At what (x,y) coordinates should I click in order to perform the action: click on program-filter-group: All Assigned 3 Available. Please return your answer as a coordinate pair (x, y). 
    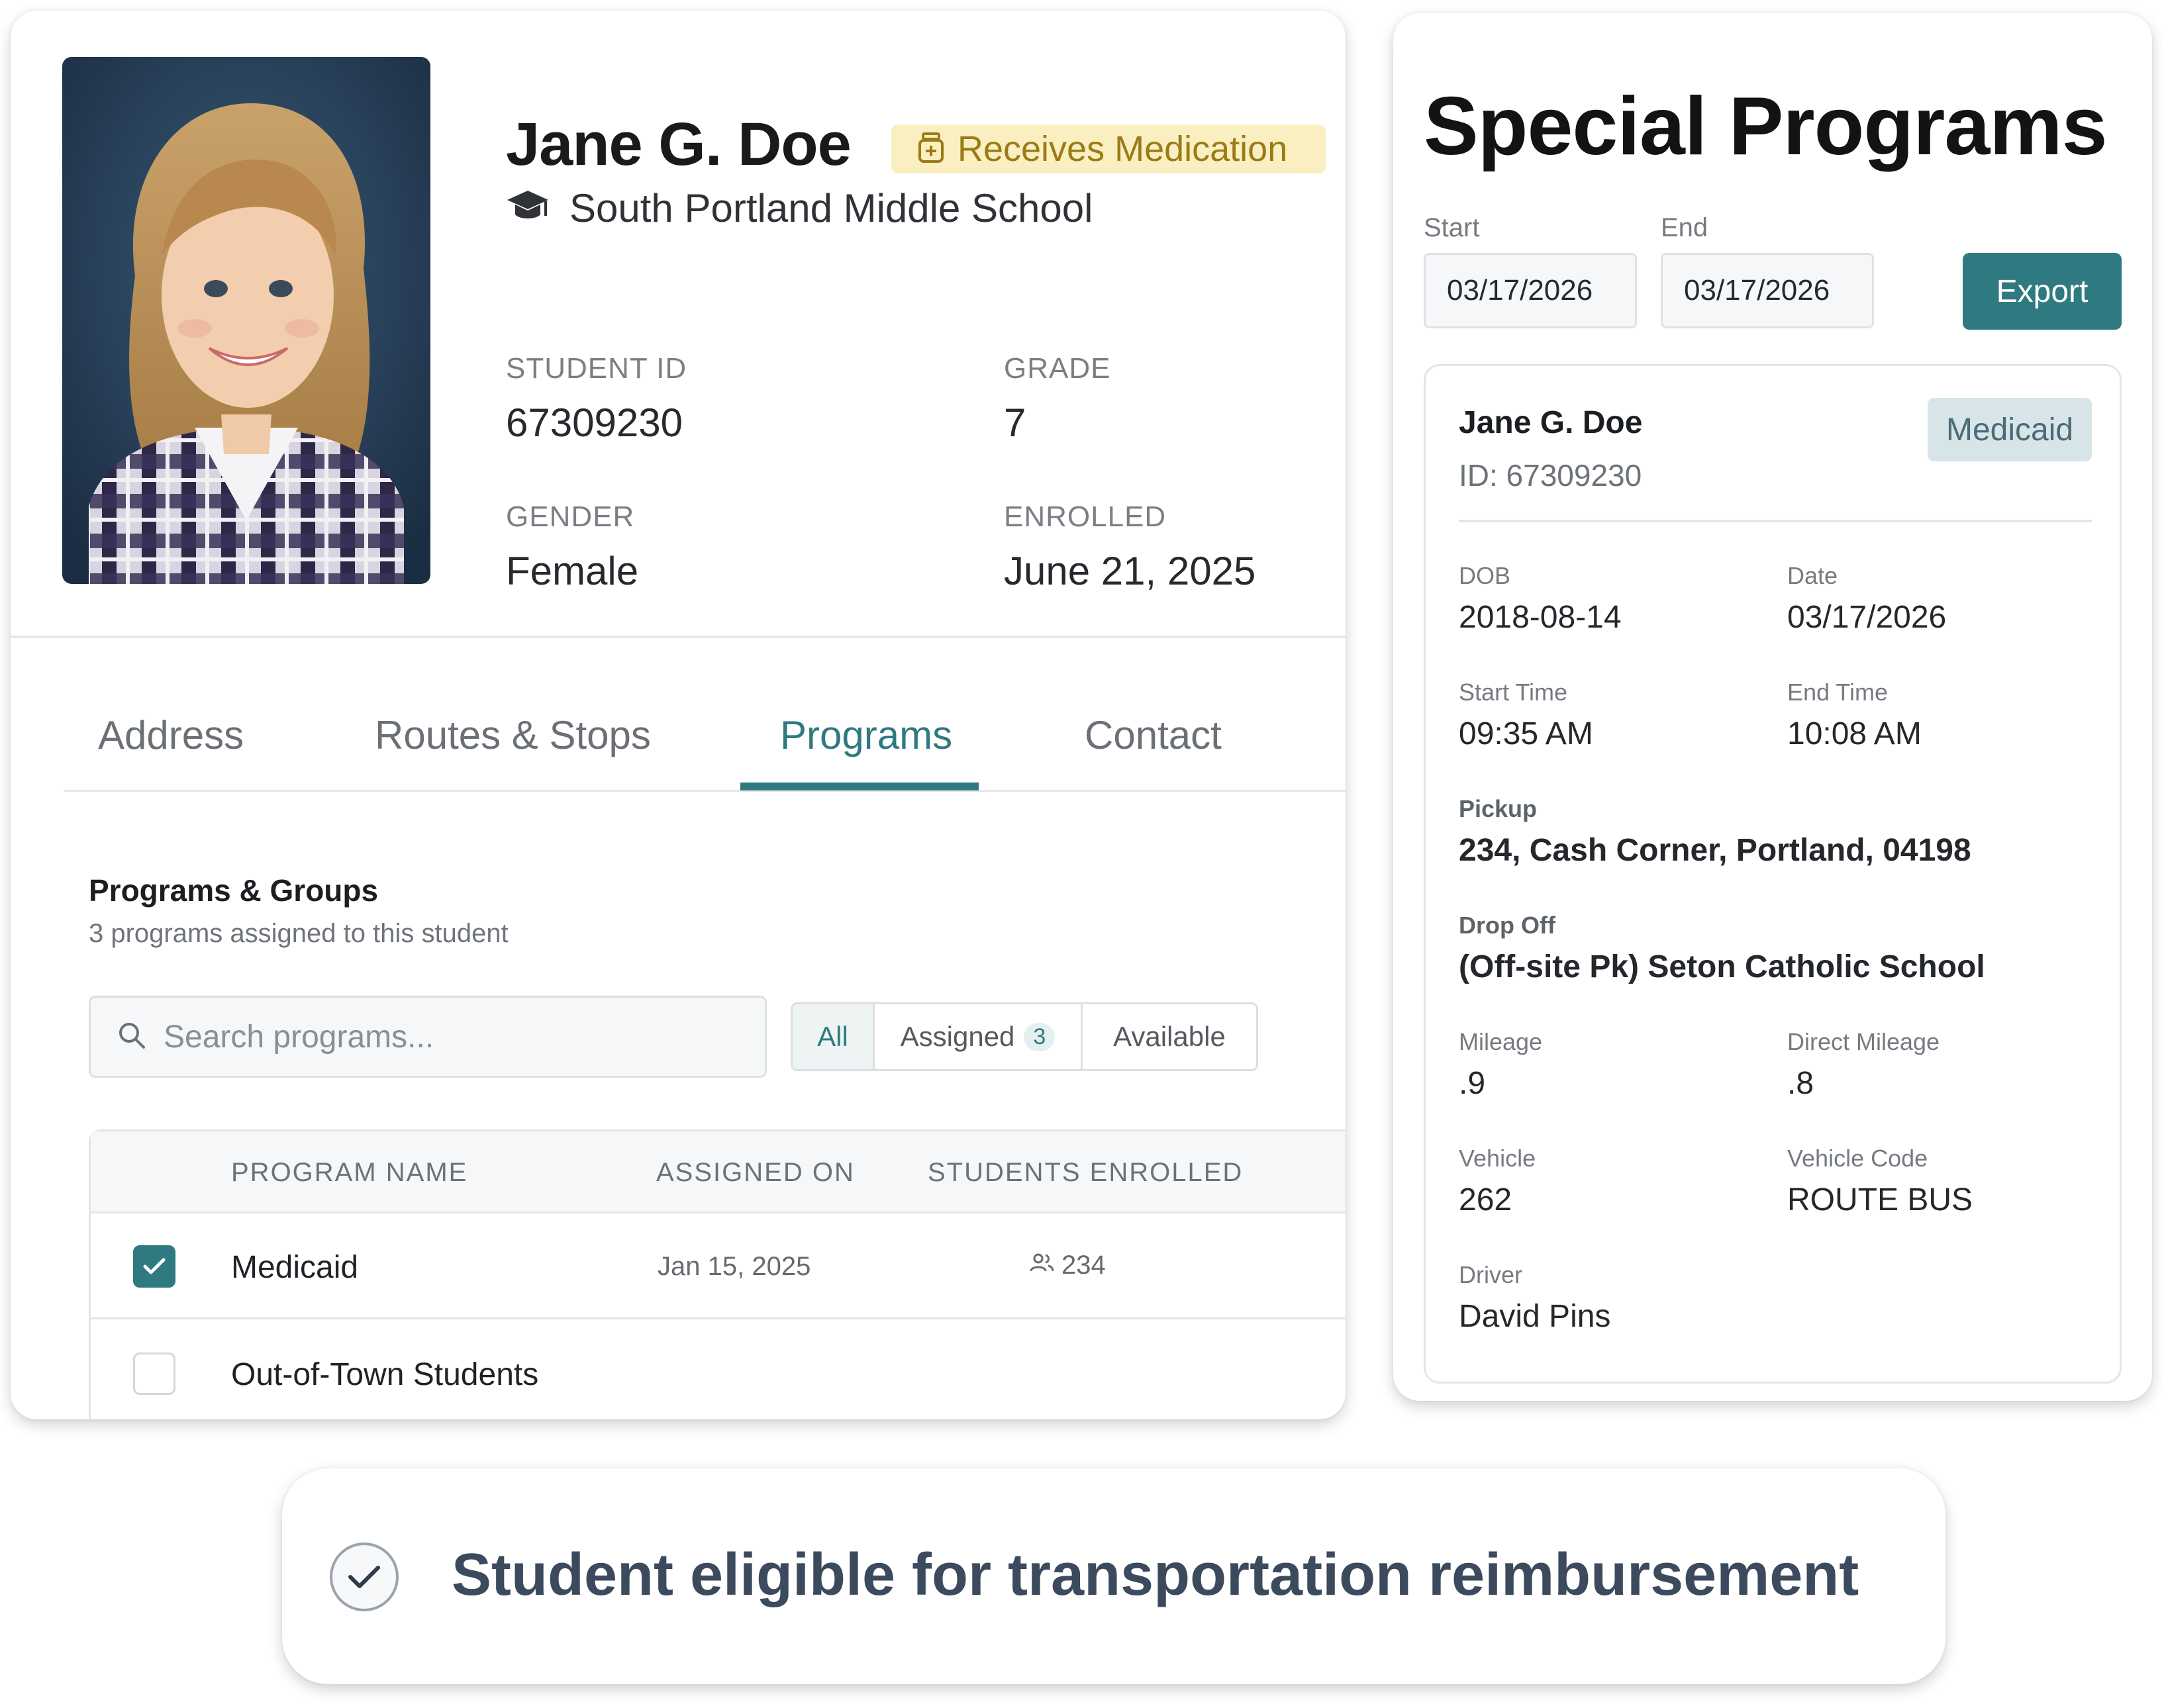
    Looking at the image, I should click on (1024, 1036).